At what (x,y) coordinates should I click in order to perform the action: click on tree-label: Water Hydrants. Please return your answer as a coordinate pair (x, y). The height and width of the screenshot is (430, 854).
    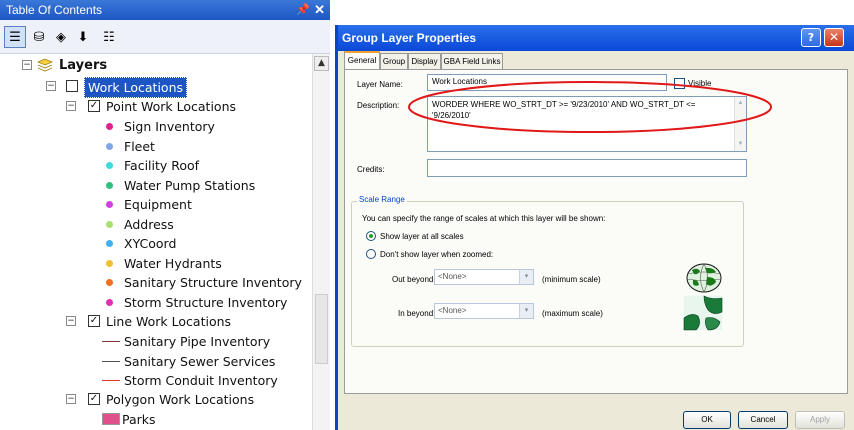
    Looking at the image, I should click on (173, 263).